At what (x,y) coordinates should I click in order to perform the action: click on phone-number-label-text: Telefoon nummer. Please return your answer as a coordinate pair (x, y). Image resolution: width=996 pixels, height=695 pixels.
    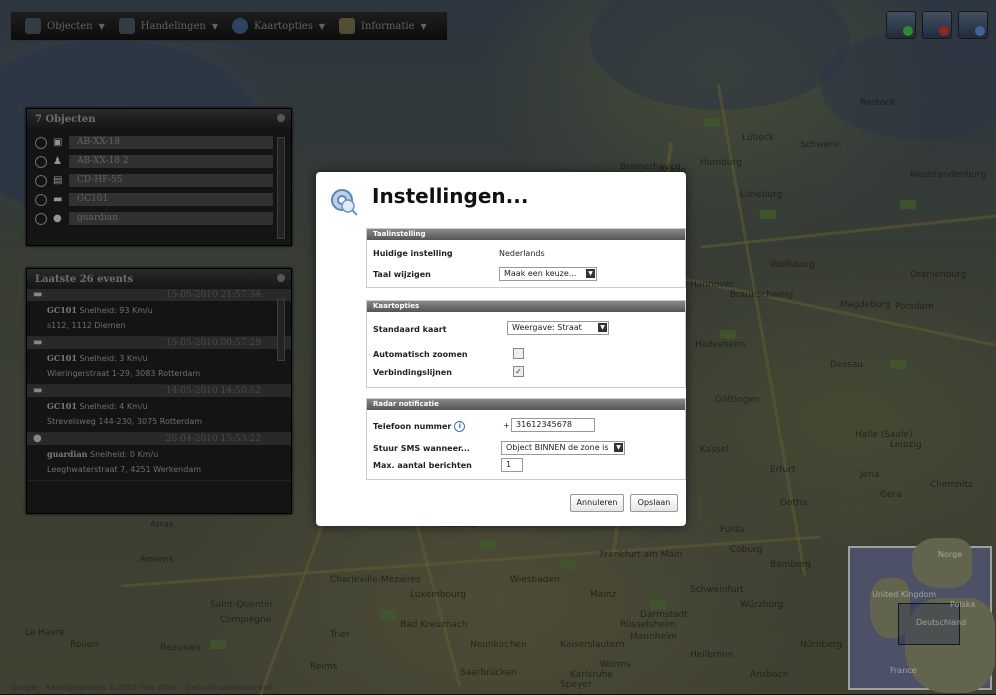
    Looking at the image, I should click on (412, 426).